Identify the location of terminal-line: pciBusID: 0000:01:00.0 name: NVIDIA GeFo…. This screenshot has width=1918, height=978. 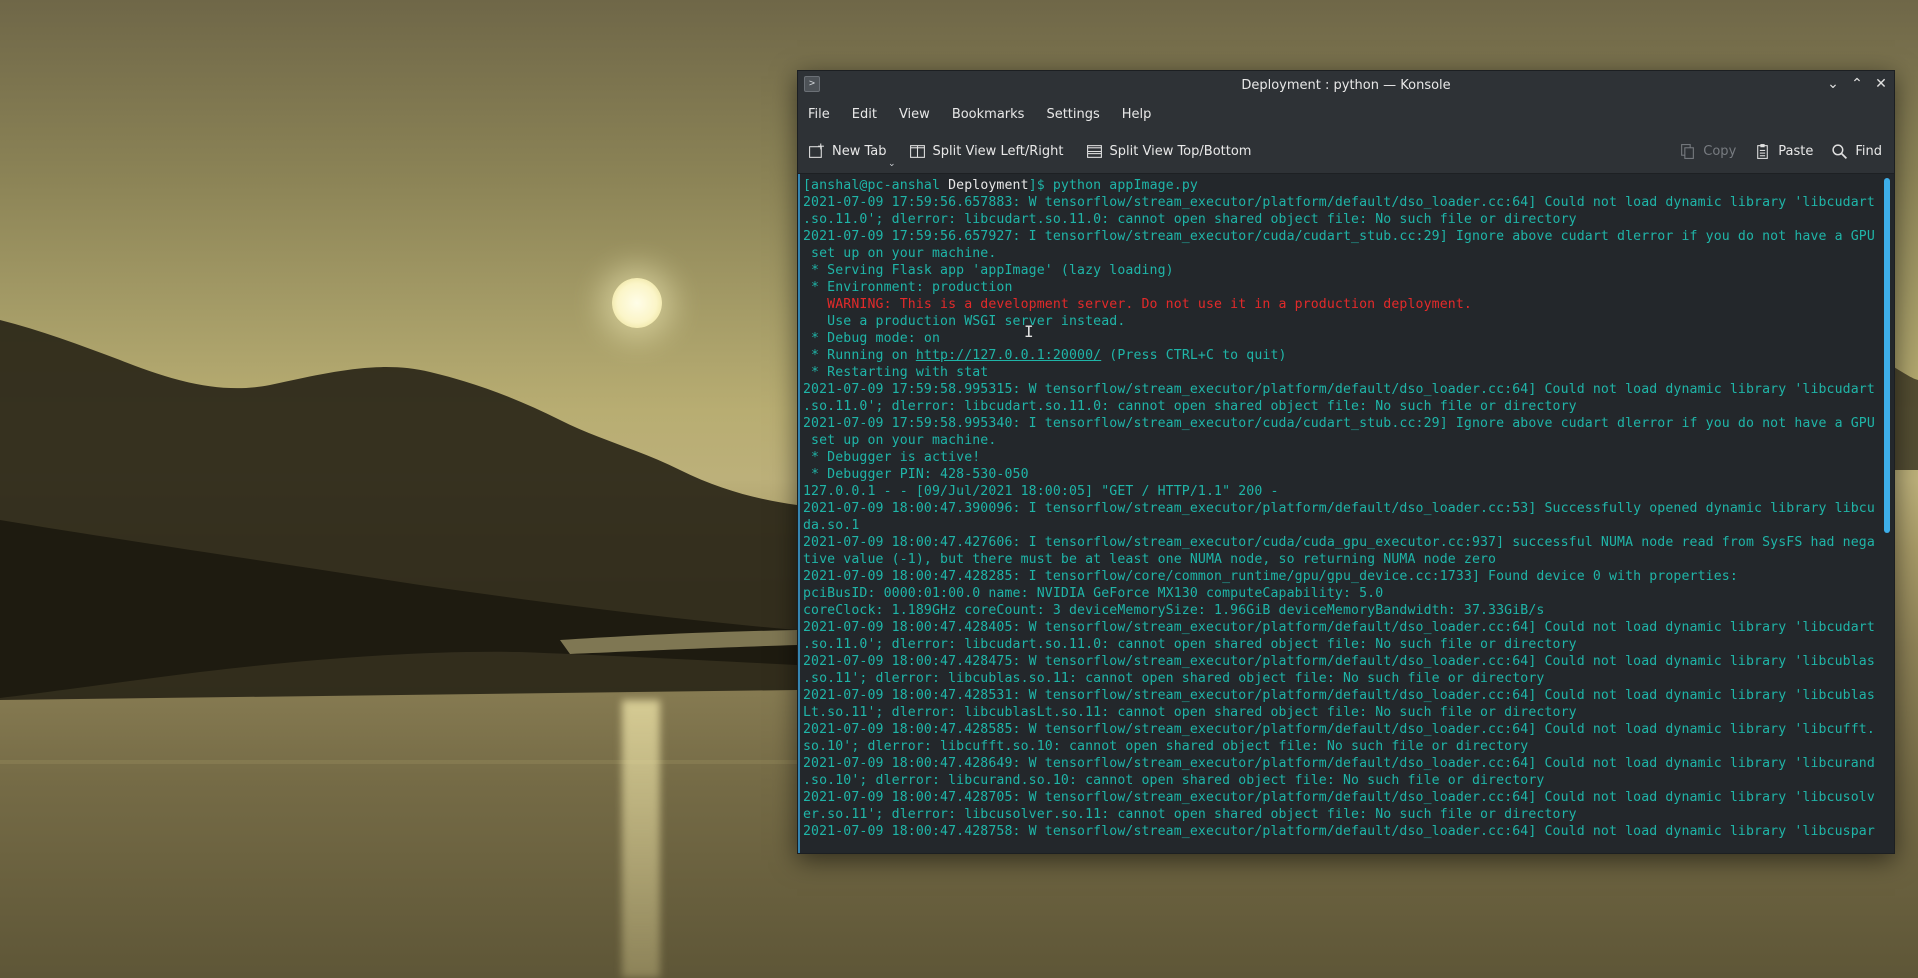
(1093, 593).